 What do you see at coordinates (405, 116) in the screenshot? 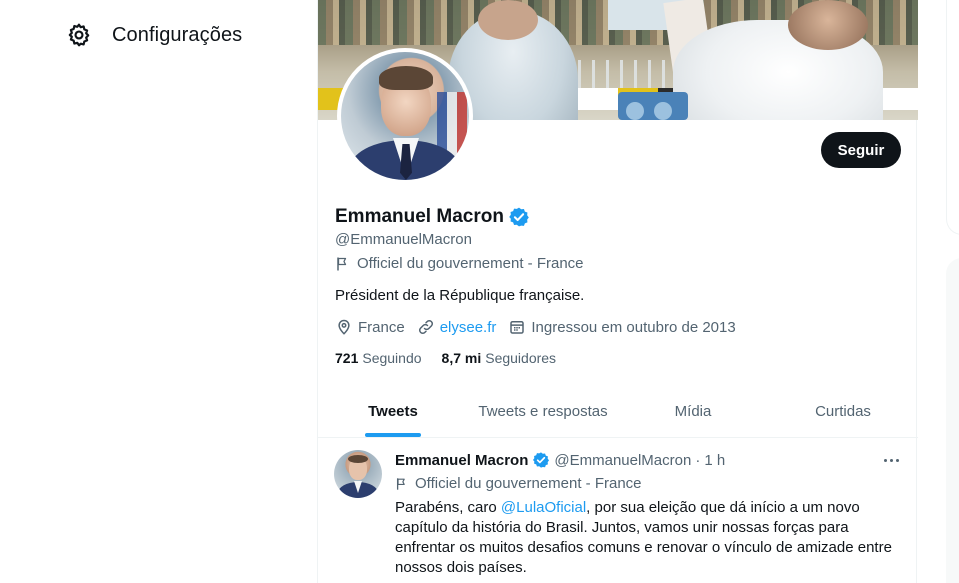
I see `profile-avatar` at bounding box center [405, 116].